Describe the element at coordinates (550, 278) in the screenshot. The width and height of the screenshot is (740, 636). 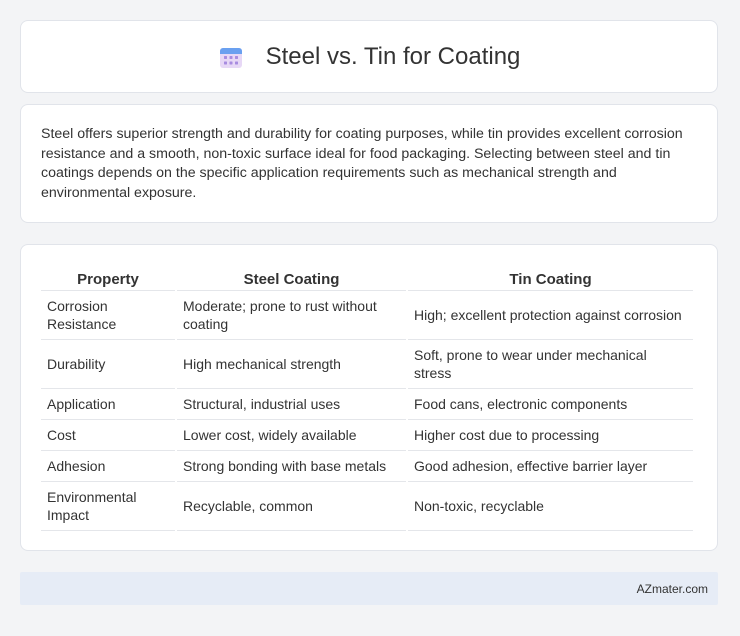
I see `header-tin-coating: Tin Coating` at that location.